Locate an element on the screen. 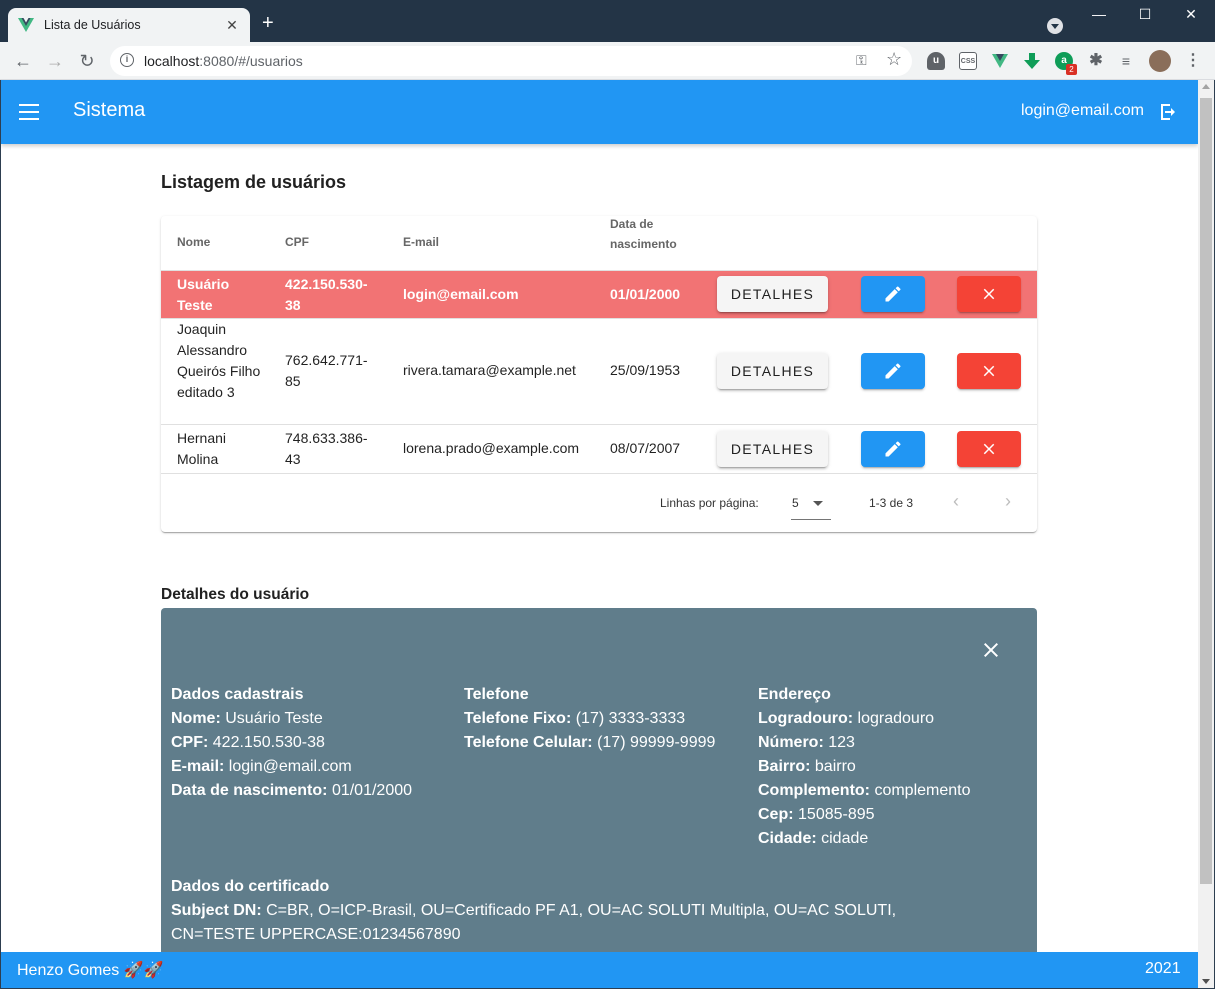  tab-title: Lista de Usuários is located at coordinates (92, 25).